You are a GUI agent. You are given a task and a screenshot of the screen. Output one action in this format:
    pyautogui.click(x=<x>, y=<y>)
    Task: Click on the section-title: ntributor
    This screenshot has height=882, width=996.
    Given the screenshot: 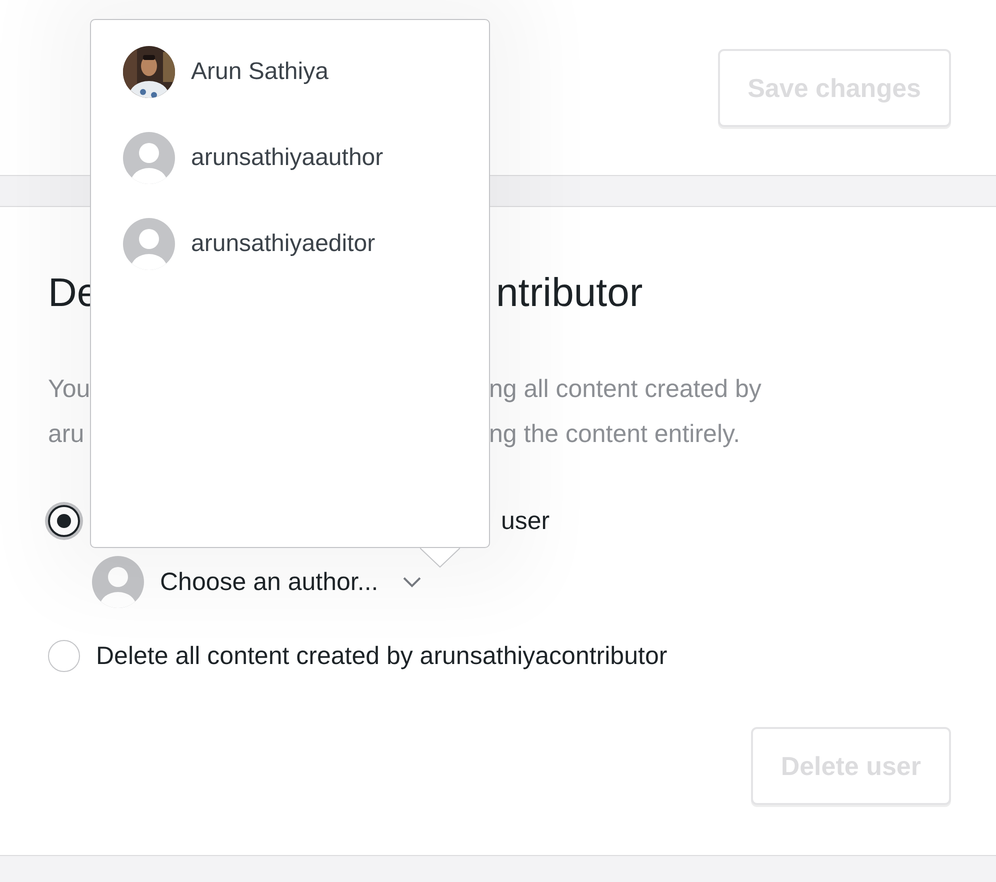 What is the action you would take?
    pyautogui.click(x=570, y=293)
    